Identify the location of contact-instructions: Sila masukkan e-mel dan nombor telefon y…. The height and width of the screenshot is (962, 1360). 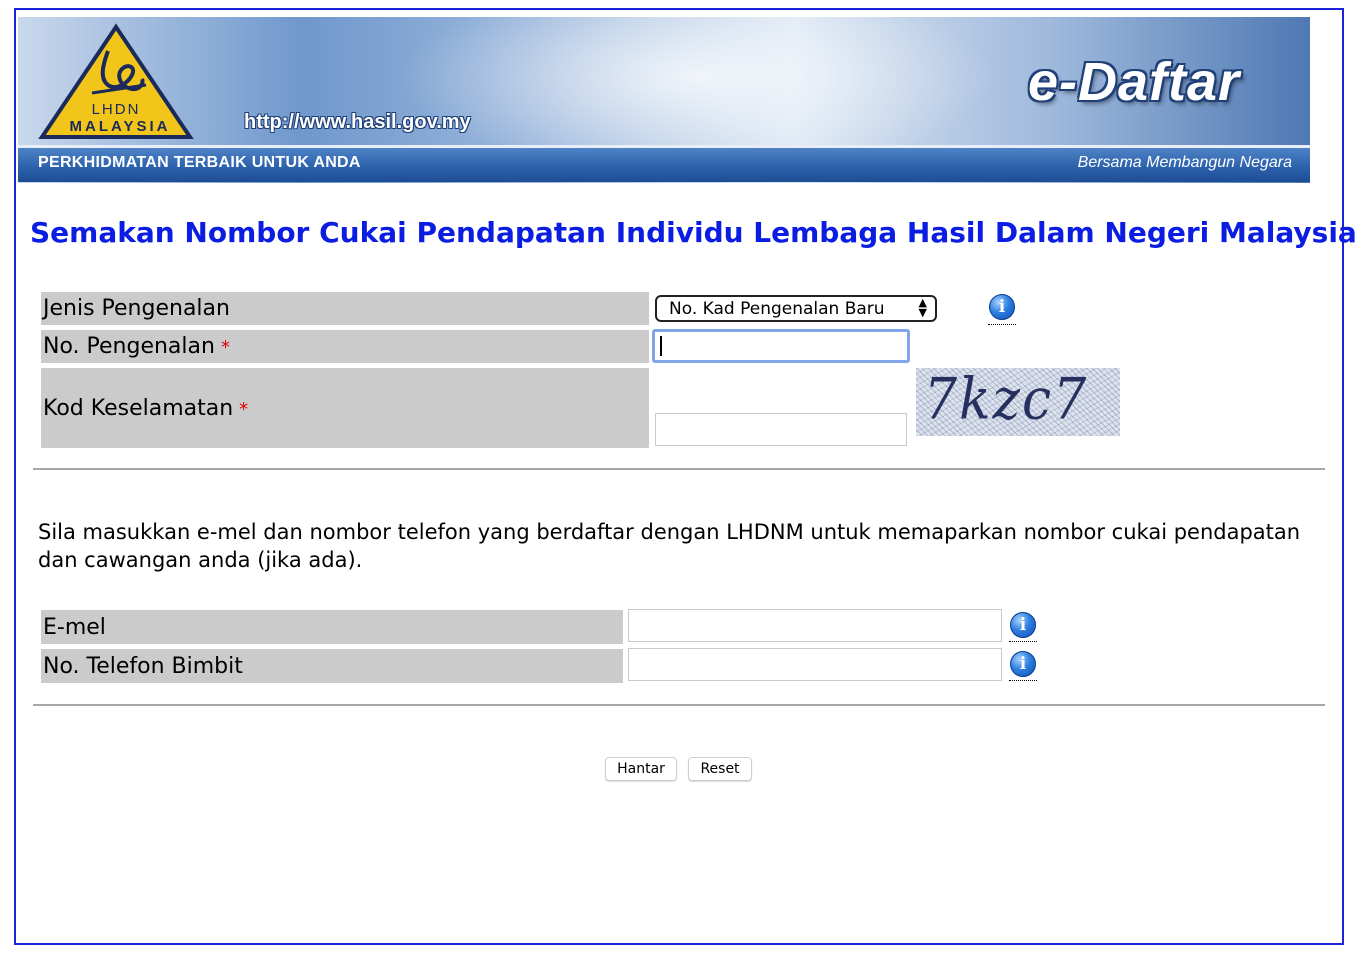
(669, 546).